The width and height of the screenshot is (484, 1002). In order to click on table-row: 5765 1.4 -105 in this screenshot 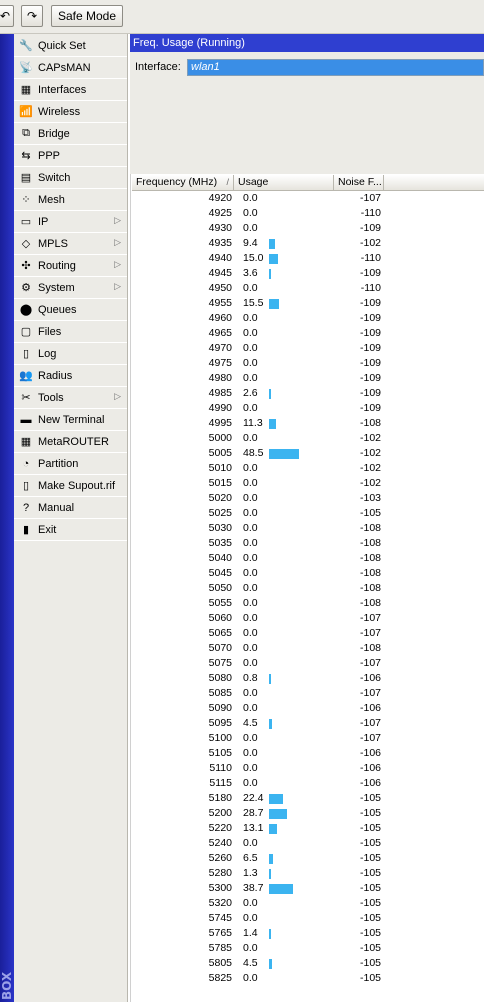, I will do `click(307, 933)`.